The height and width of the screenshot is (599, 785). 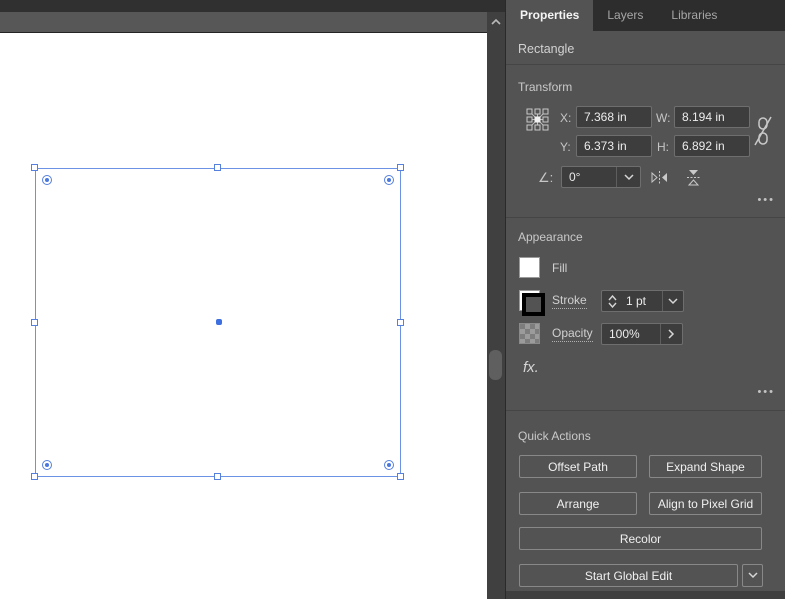 What do you see at coordinates (47, 465) in the screenshot?
I see `corner-radius-widget-bottom-left` at bounding box center [47, 465].